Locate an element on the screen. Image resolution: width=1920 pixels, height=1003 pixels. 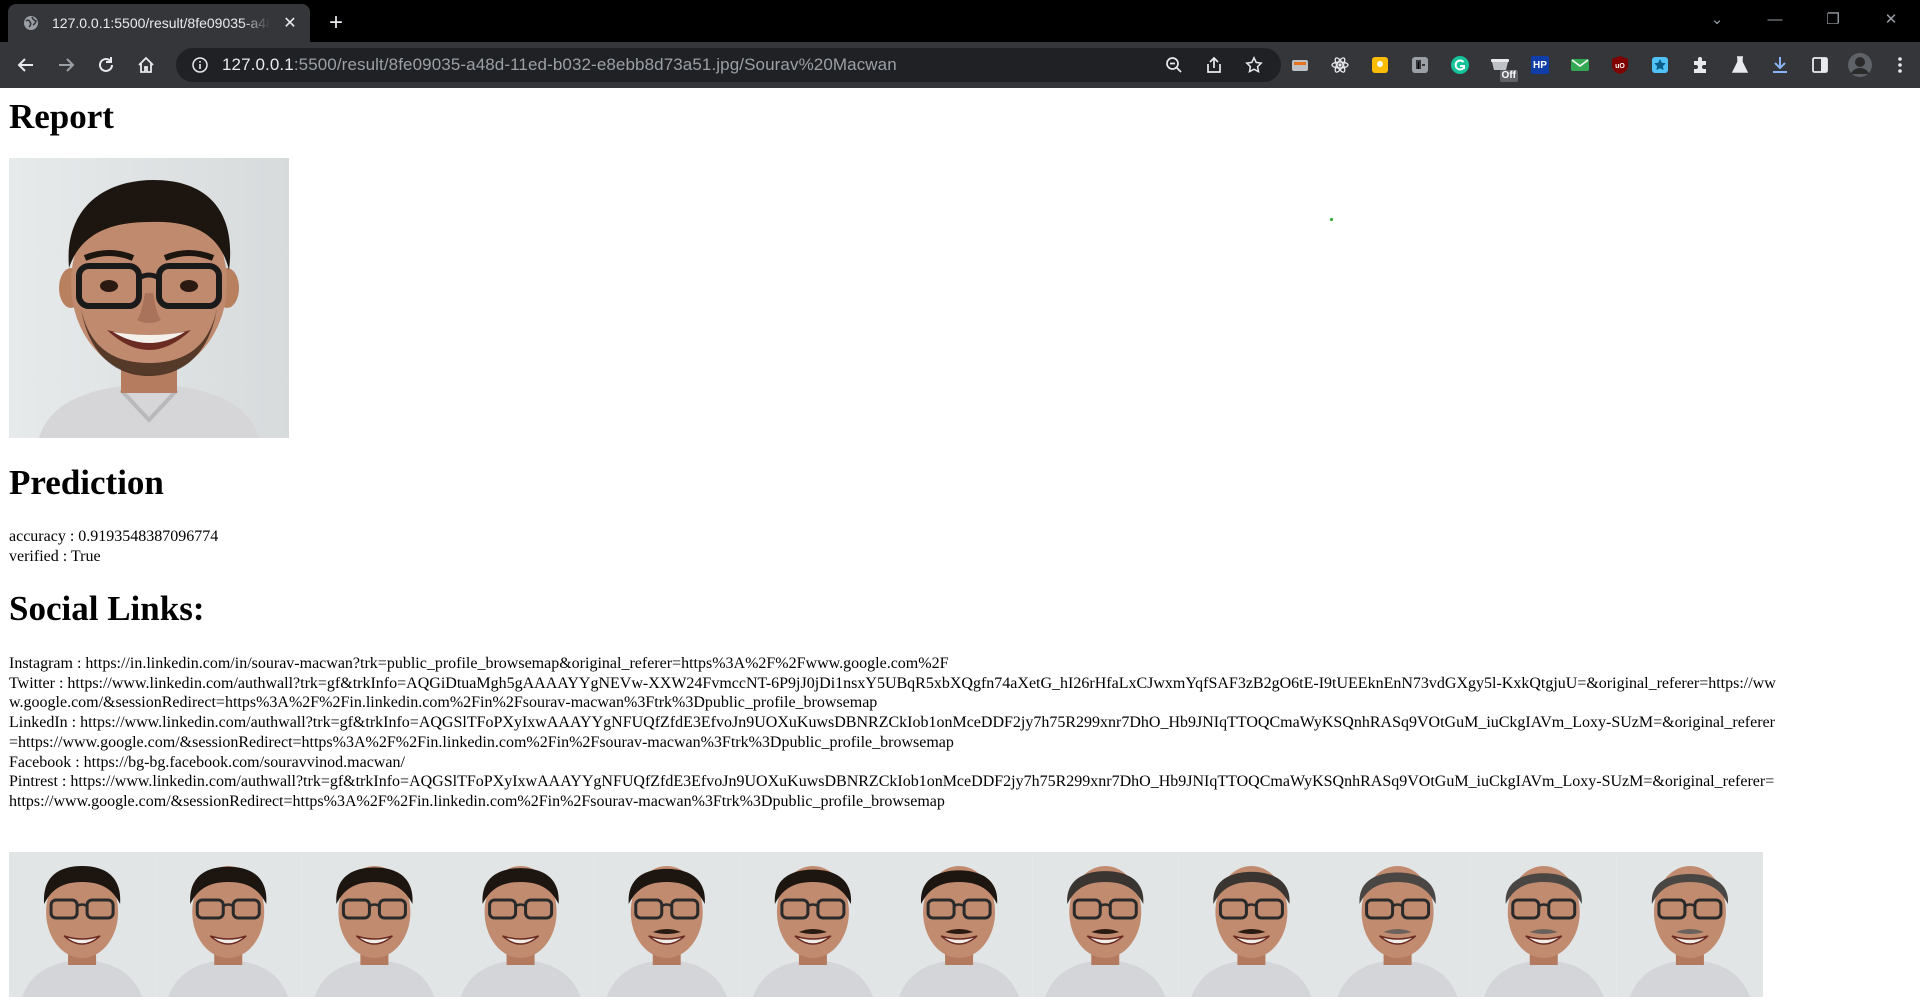
arrow-right-icon is located at coordinates (67, 65).